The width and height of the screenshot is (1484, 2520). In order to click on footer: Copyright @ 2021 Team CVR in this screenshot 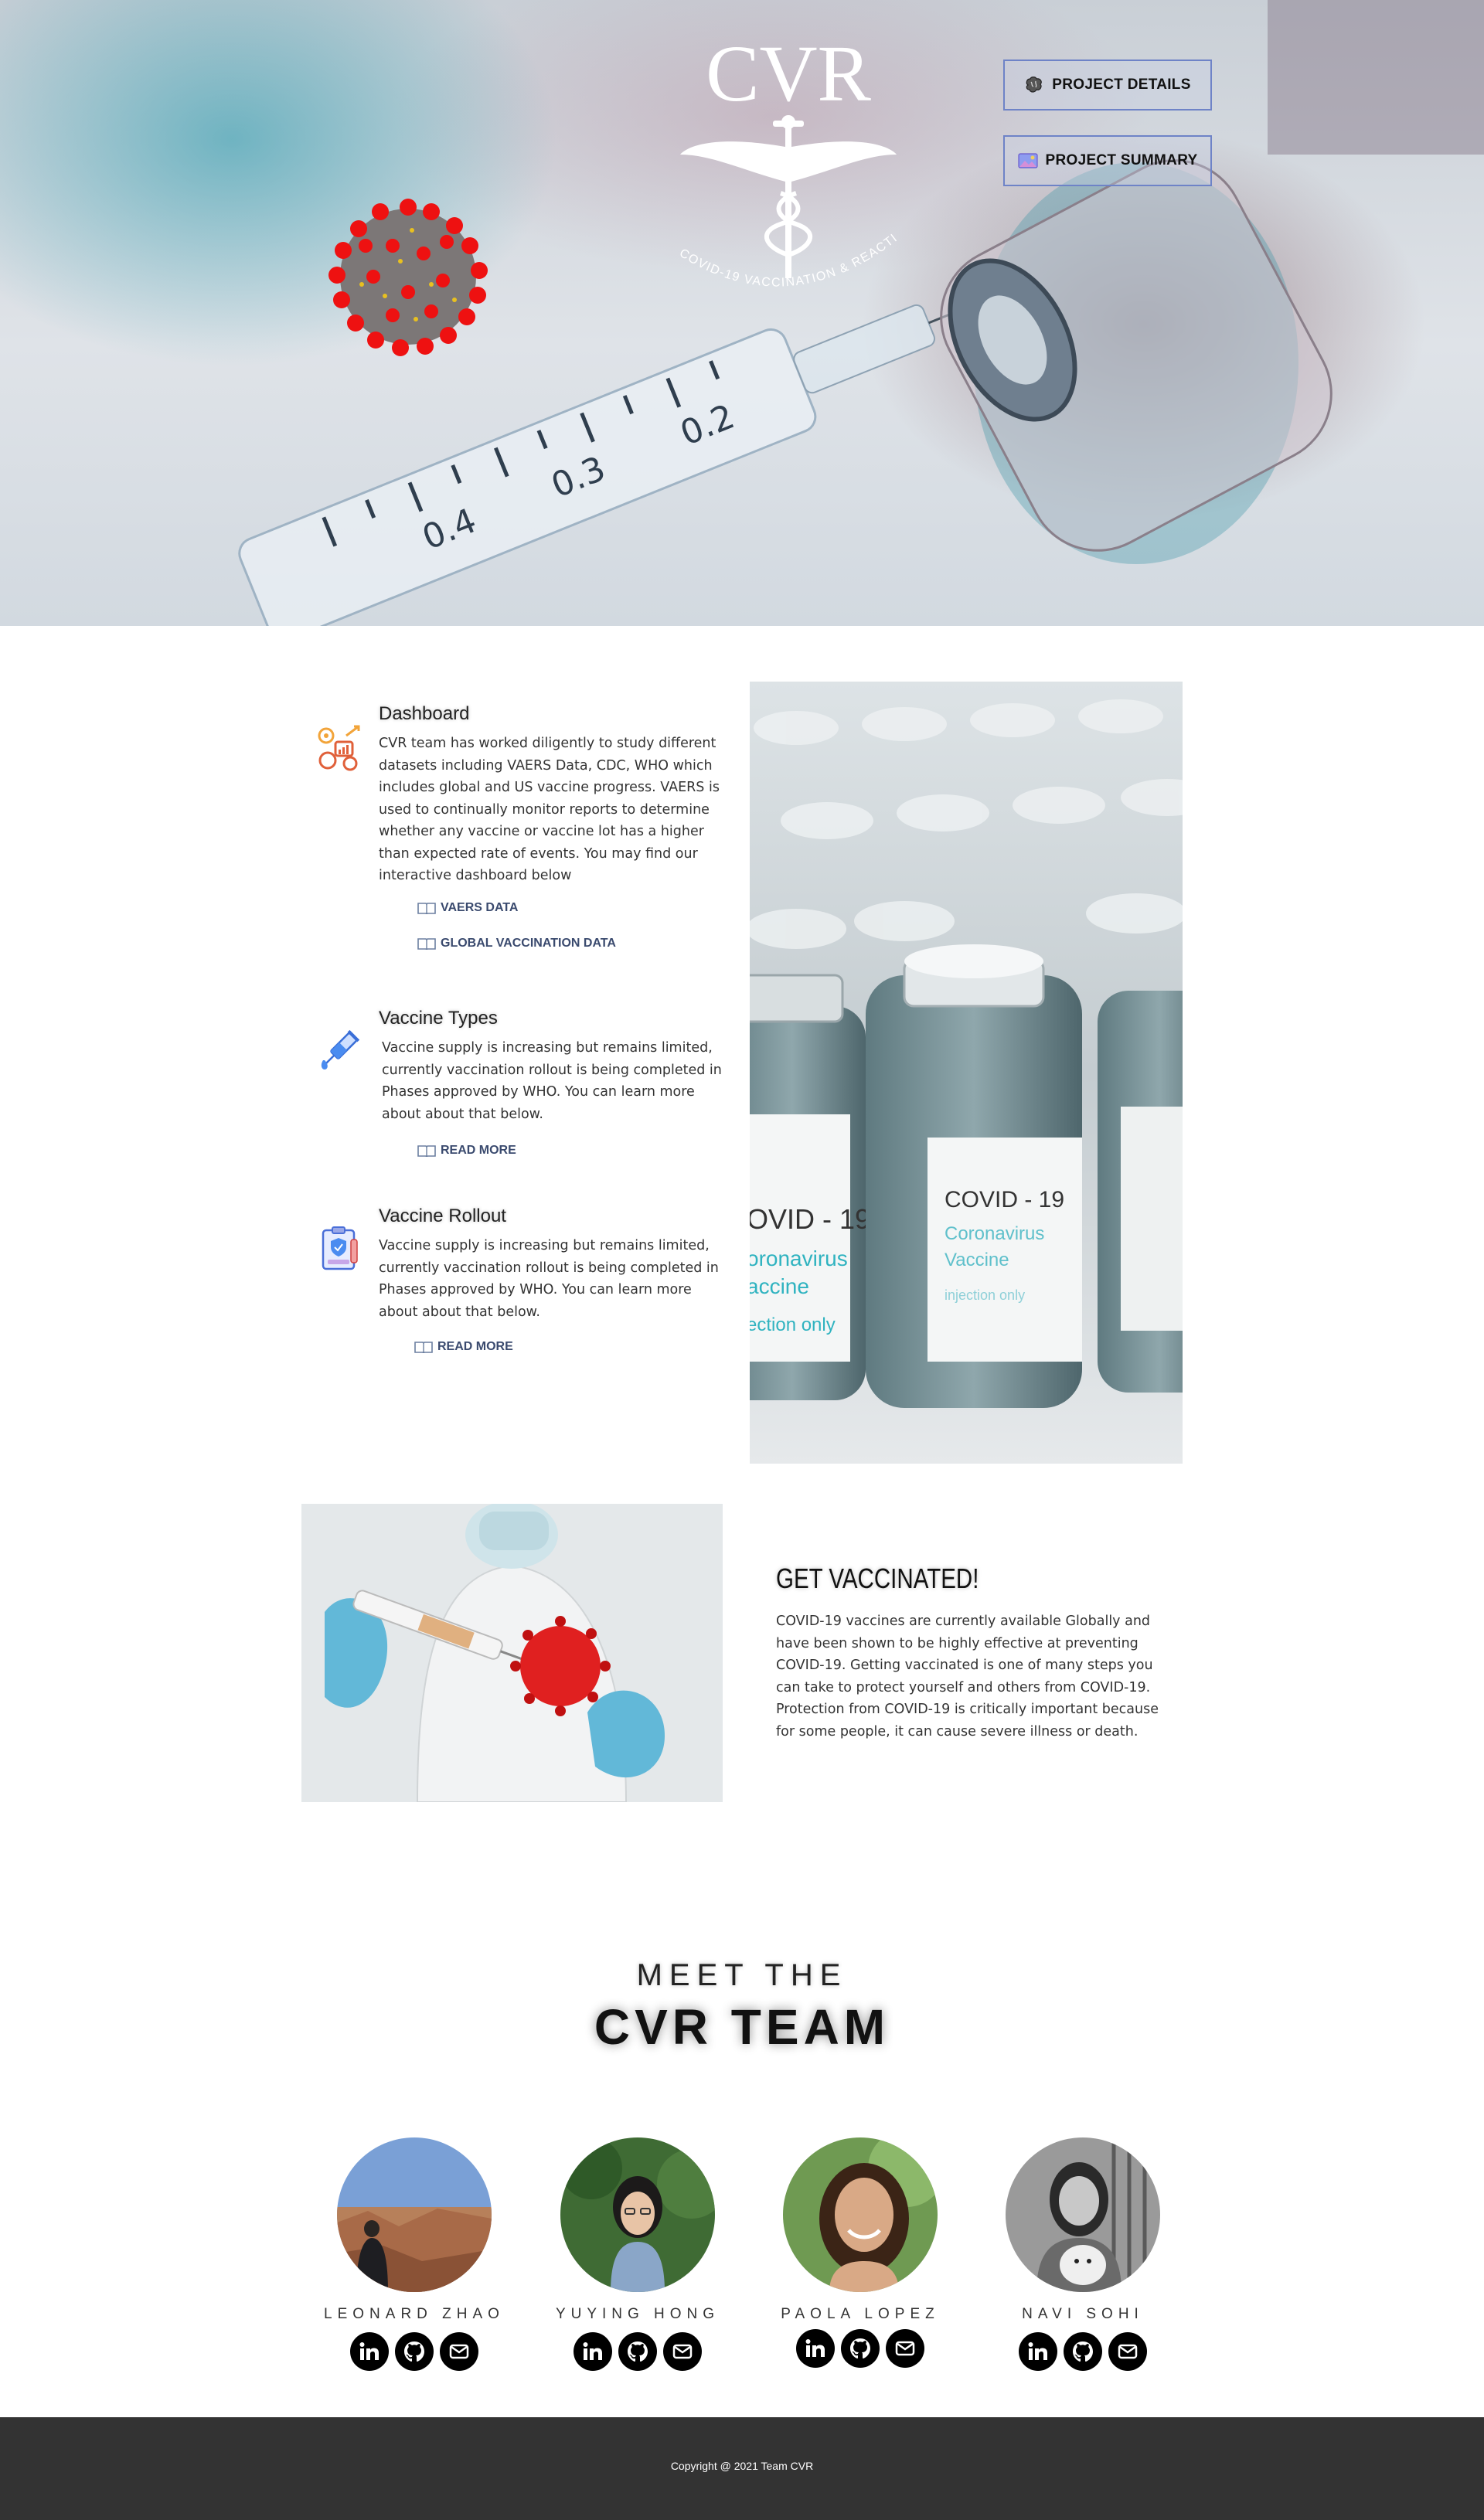, I will do `click(742, 2468)`.